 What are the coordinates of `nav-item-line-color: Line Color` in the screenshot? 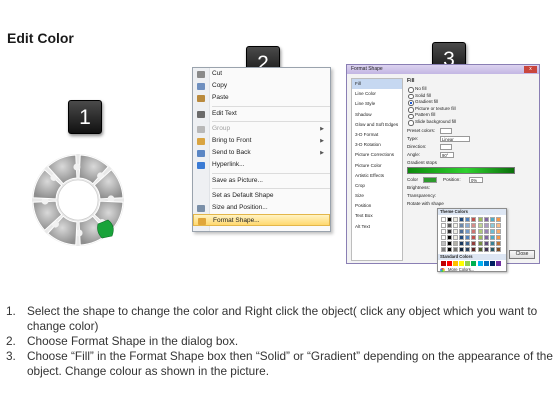 It's located at (377, 94).